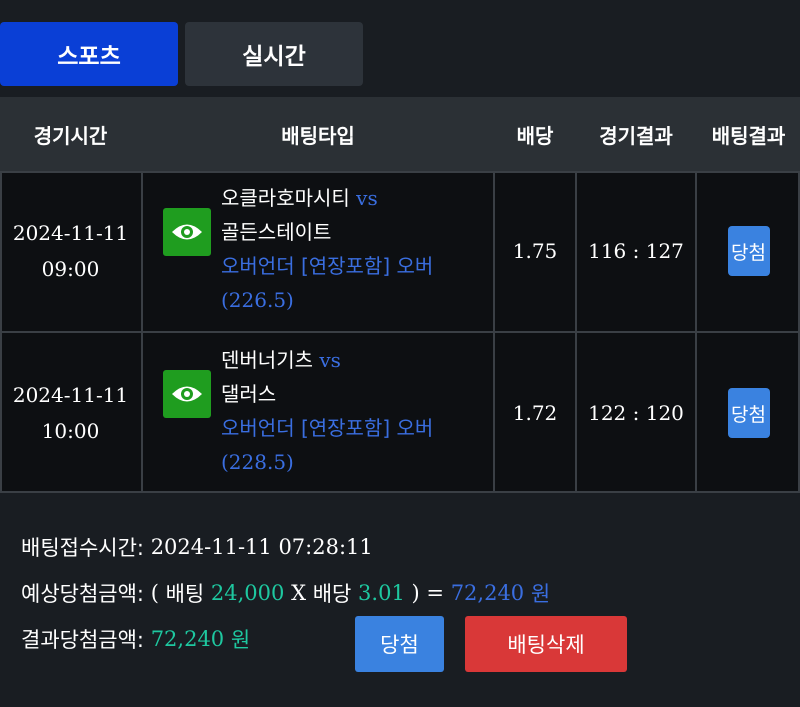 The image size is (800, 707). I want to click on tab-bar: 스포츠 실시간, so click(400, 54).